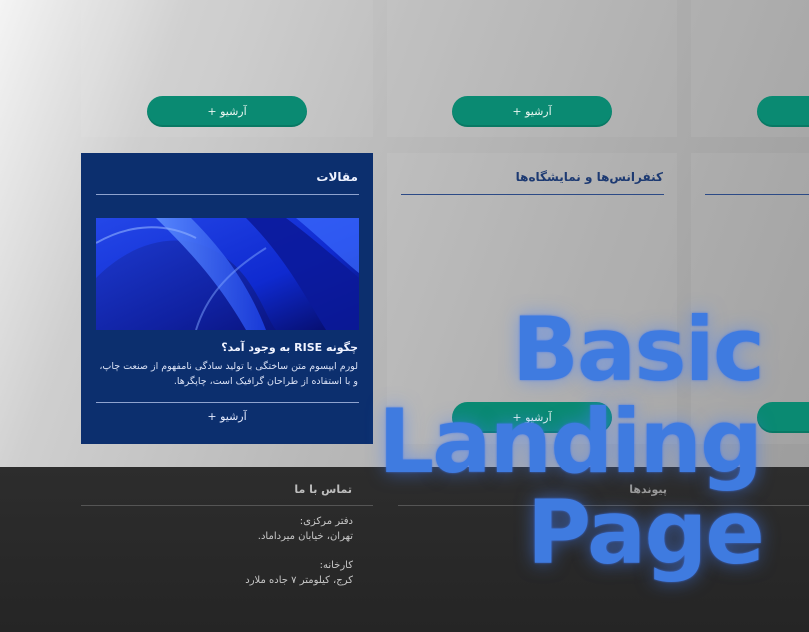  What do you see at coordinates (227, 416) in the screenshot?
I see `archive-link: + آرشیو` at bounding box center [227, 416].